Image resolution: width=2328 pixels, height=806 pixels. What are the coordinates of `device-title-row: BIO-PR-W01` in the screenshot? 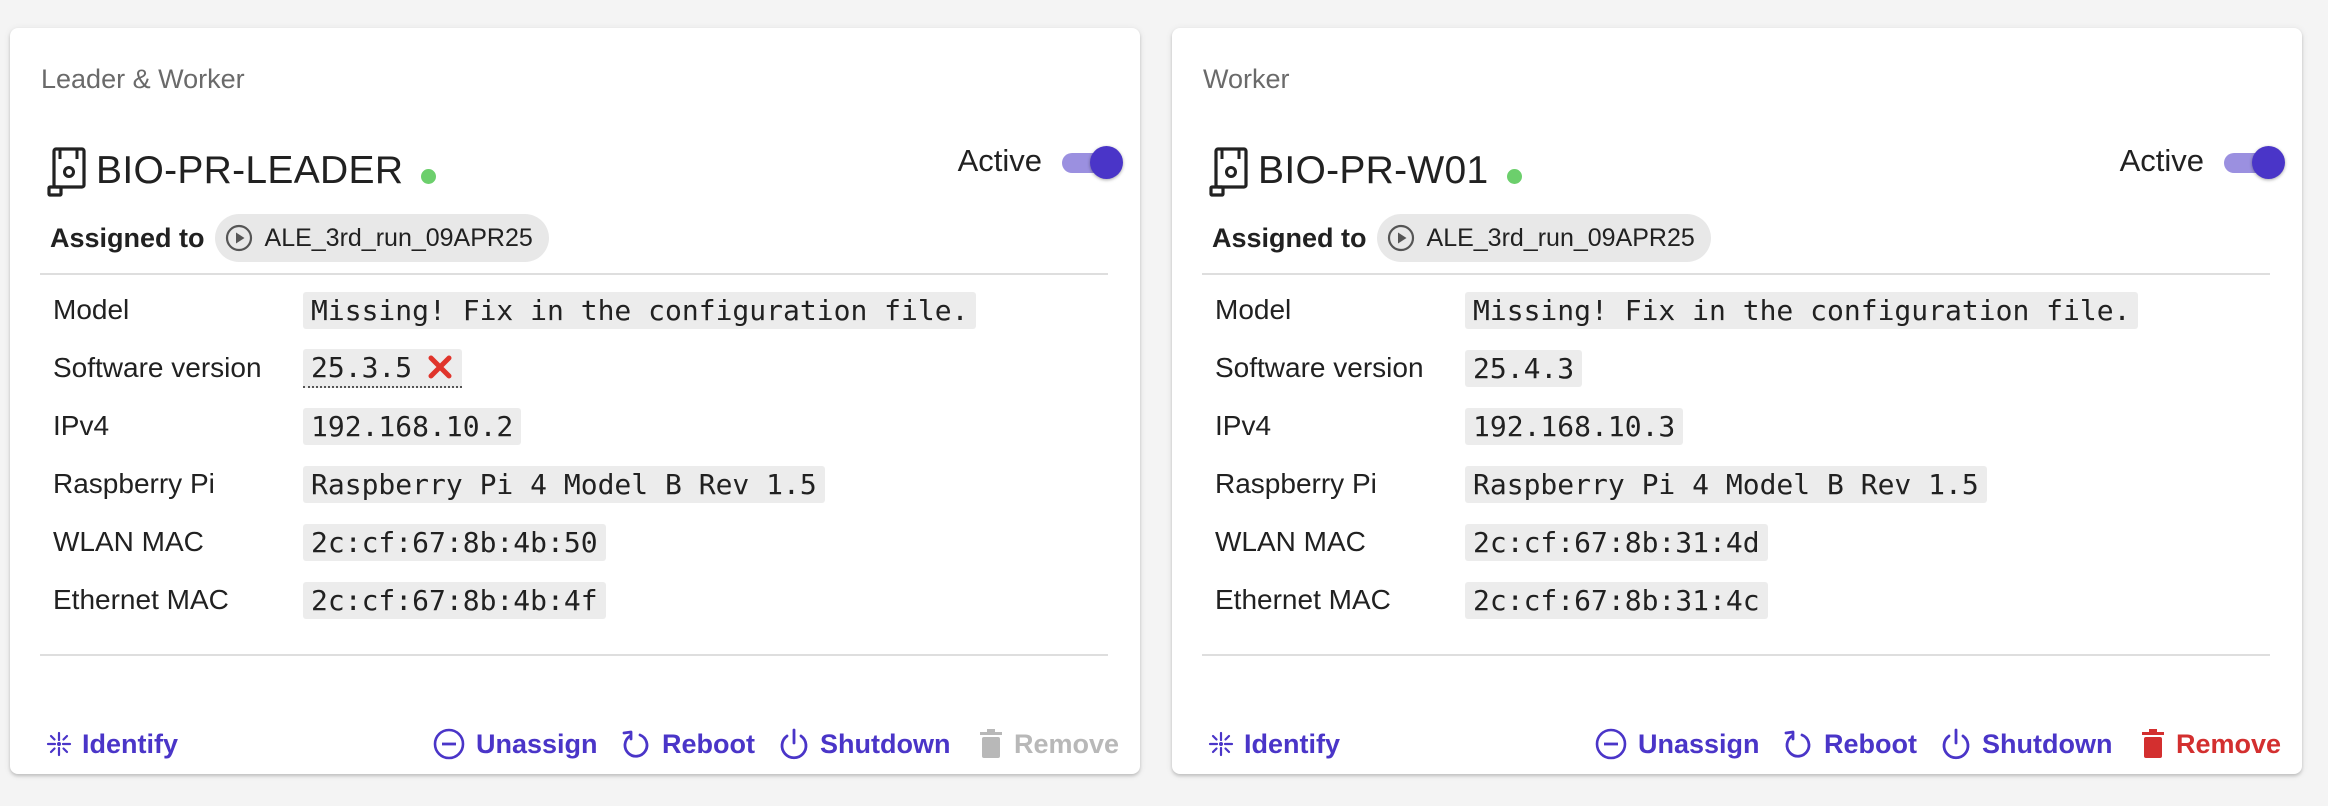 It's located at (1365, 171).